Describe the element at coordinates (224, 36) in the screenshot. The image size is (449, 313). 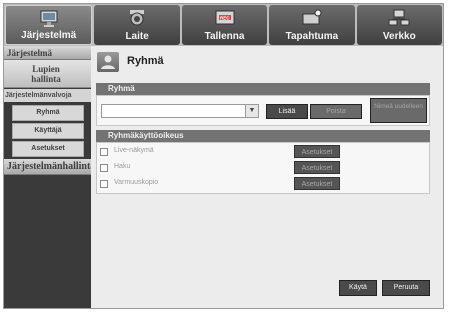
I see `tab-label: Tallenna` at that location.